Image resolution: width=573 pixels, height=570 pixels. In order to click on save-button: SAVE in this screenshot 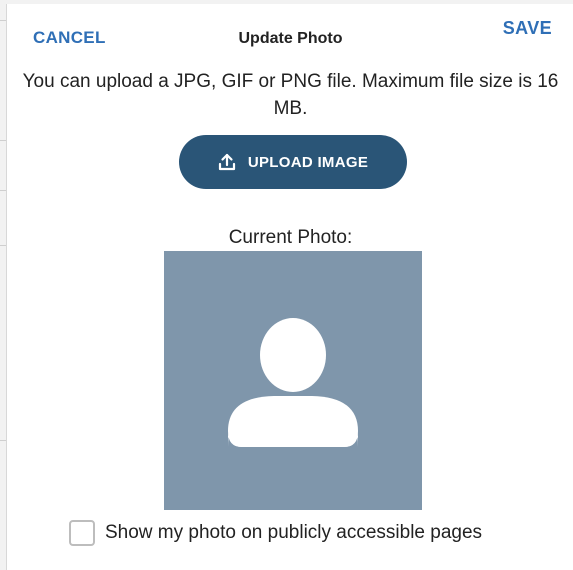, I will do `click(527, 28)`.